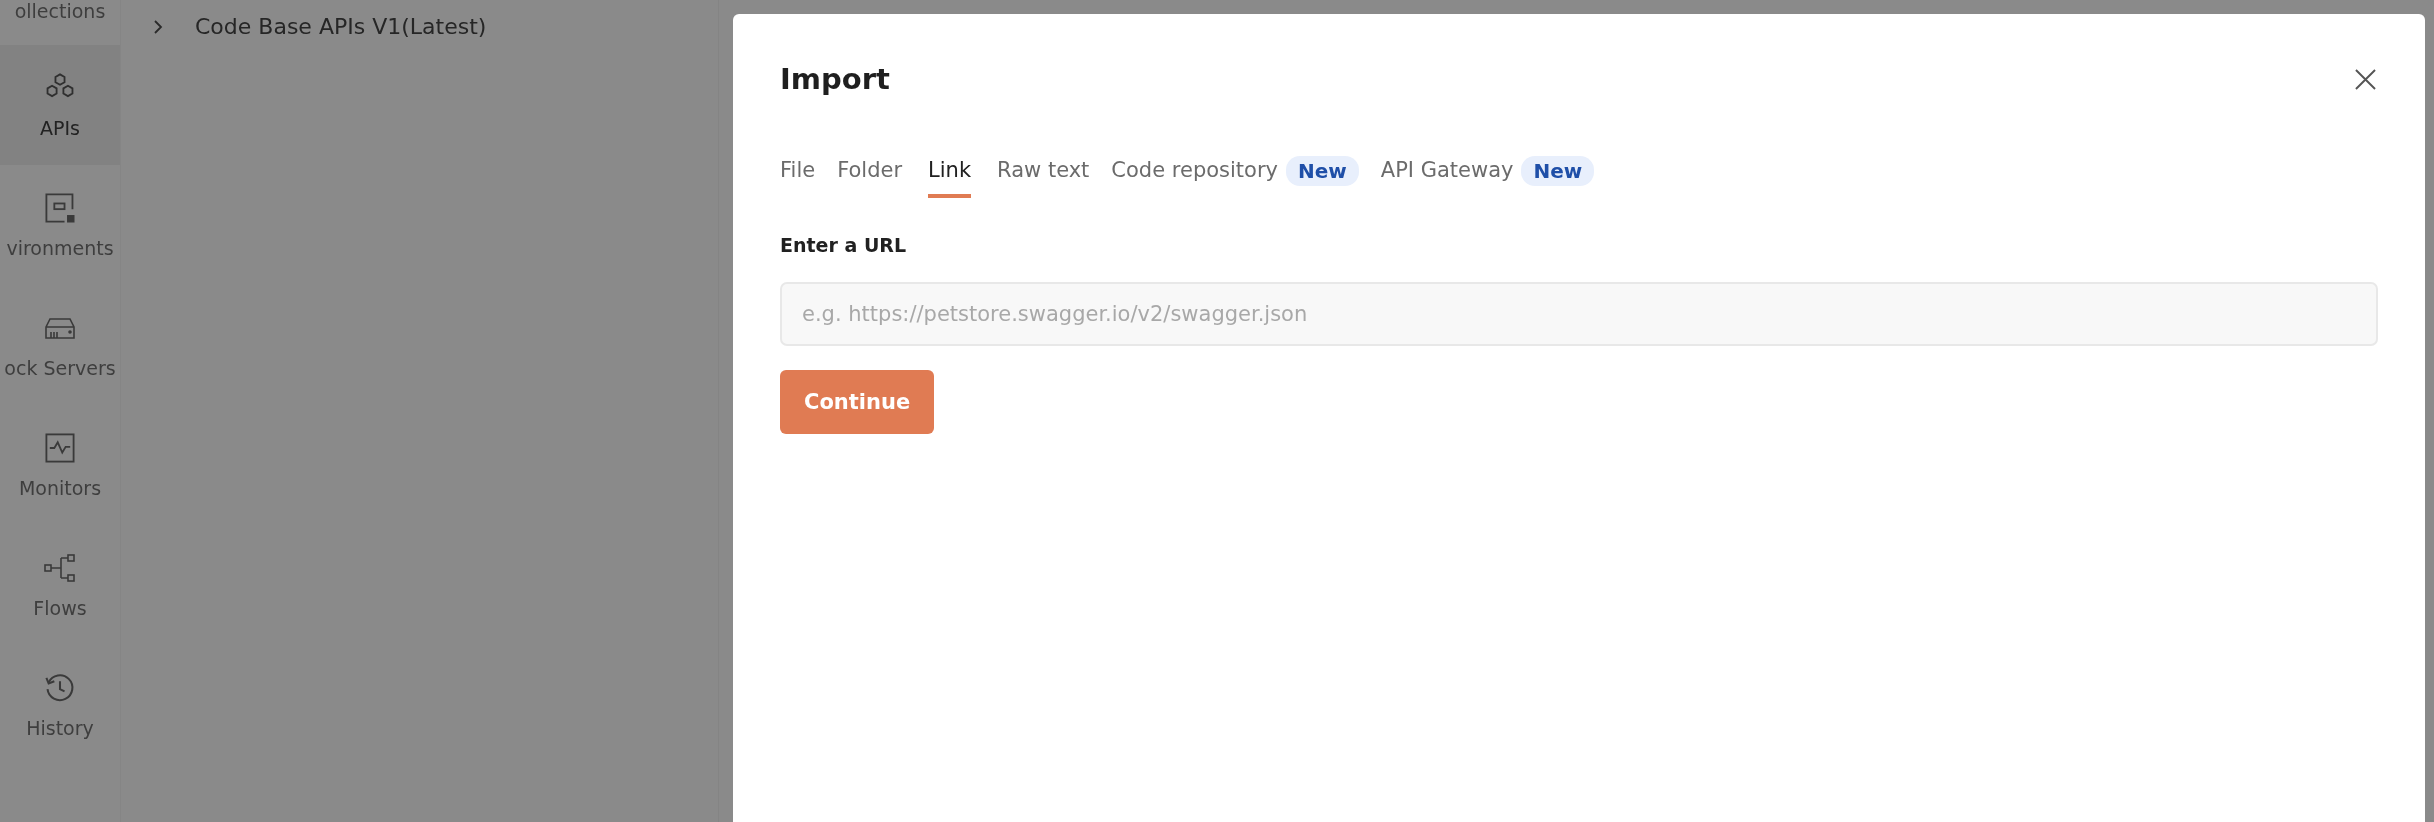 The height and width of the screenshot is (822, 2434). Describe the element at coordinates (60, 22) in the screenshot. I see `sidebar-item: ollections` at that location.